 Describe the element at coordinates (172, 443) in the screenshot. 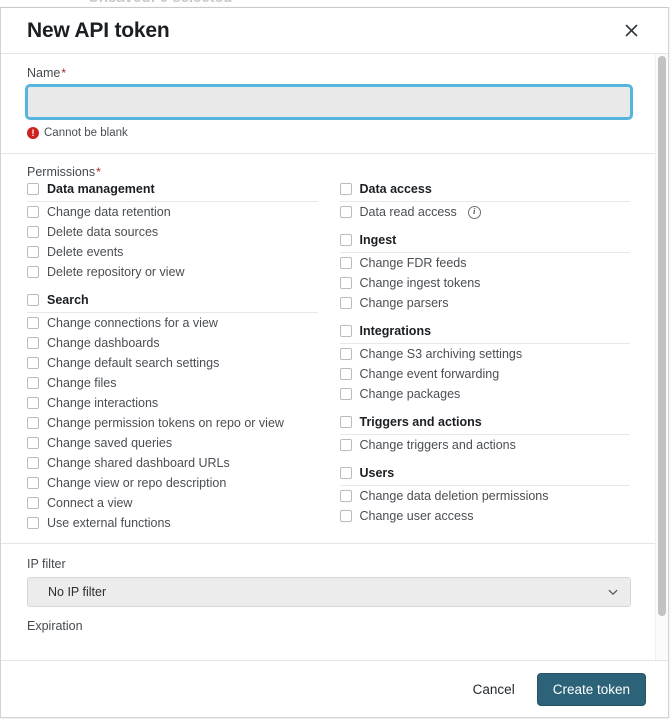

I see `permission-item: Change saved queries` at that location.